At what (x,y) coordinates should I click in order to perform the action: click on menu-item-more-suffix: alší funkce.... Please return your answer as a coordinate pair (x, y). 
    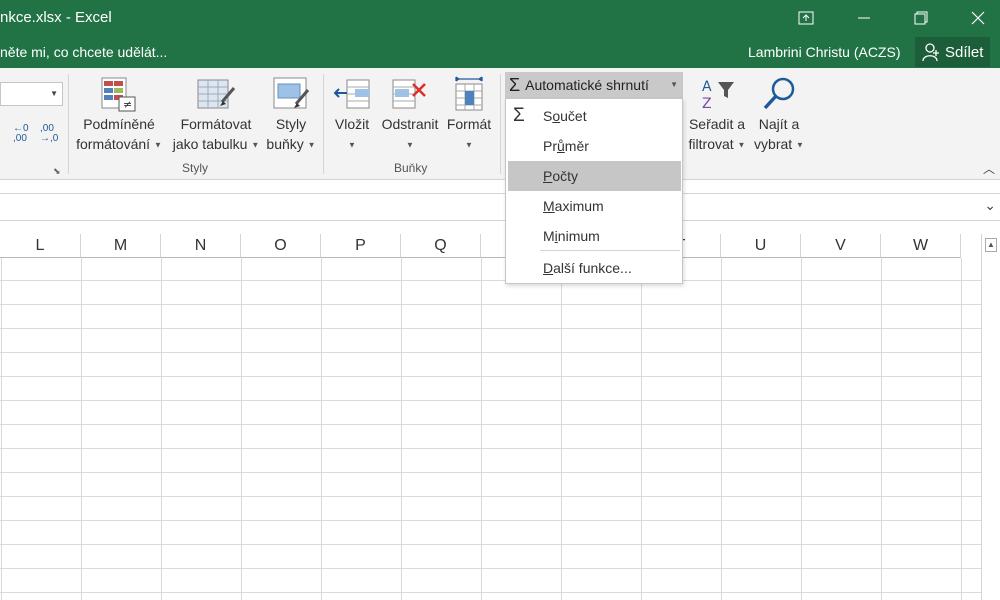
    Looking at the image, I should click on (592, 268).